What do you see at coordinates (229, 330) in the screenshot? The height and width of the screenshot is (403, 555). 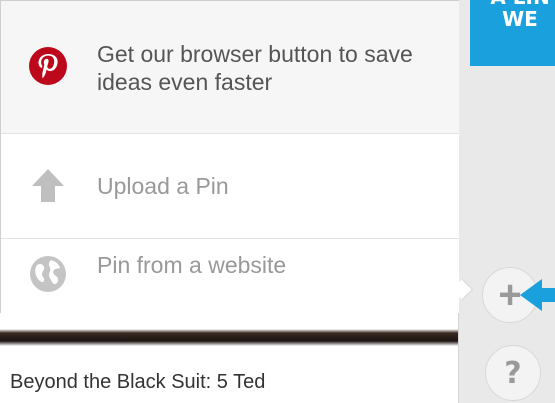 I see `pin-image` at bounding box center [229, 330].